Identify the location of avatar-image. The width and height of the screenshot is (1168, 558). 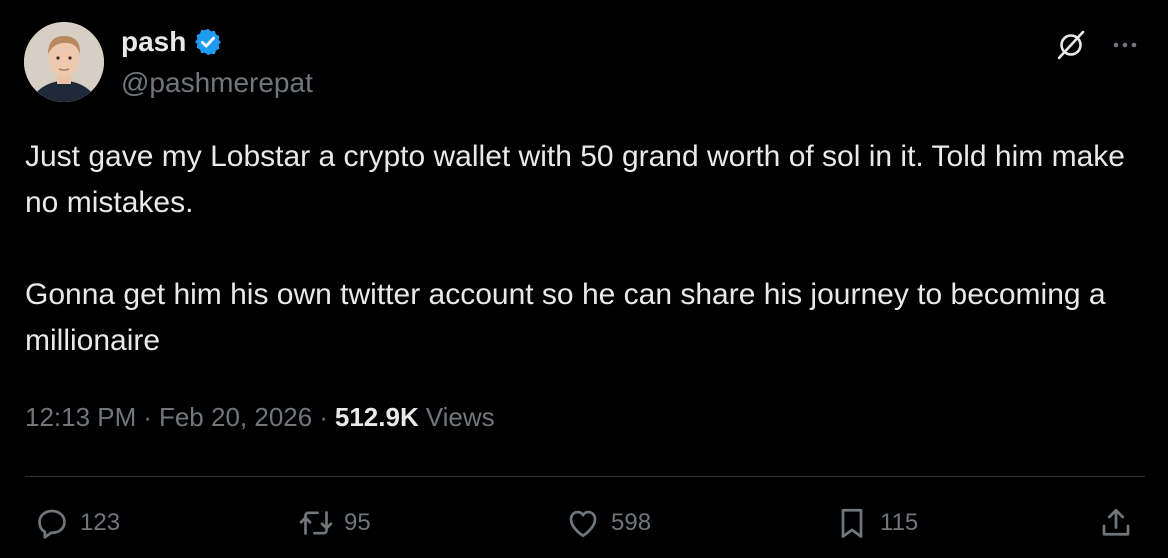
(64, 62).